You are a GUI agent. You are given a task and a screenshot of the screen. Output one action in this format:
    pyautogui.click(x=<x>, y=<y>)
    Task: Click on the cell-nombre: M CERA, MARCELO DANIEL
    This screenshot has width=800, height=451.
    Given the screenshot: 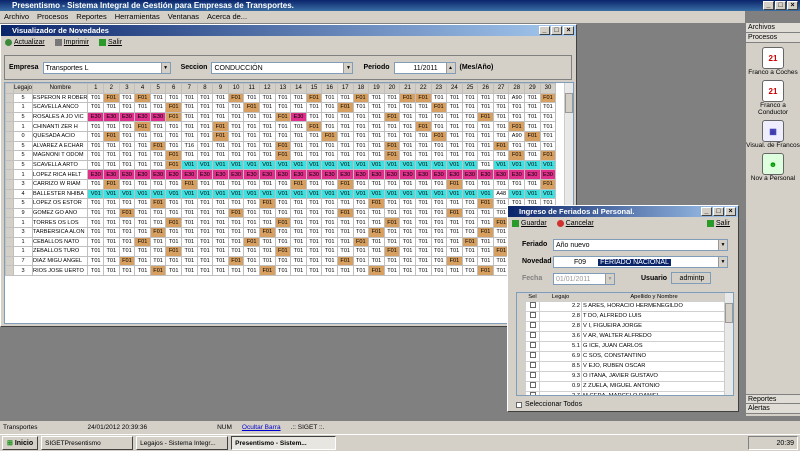 What is the action you would take?
    pyautogui.click(x=654, y=393)
    